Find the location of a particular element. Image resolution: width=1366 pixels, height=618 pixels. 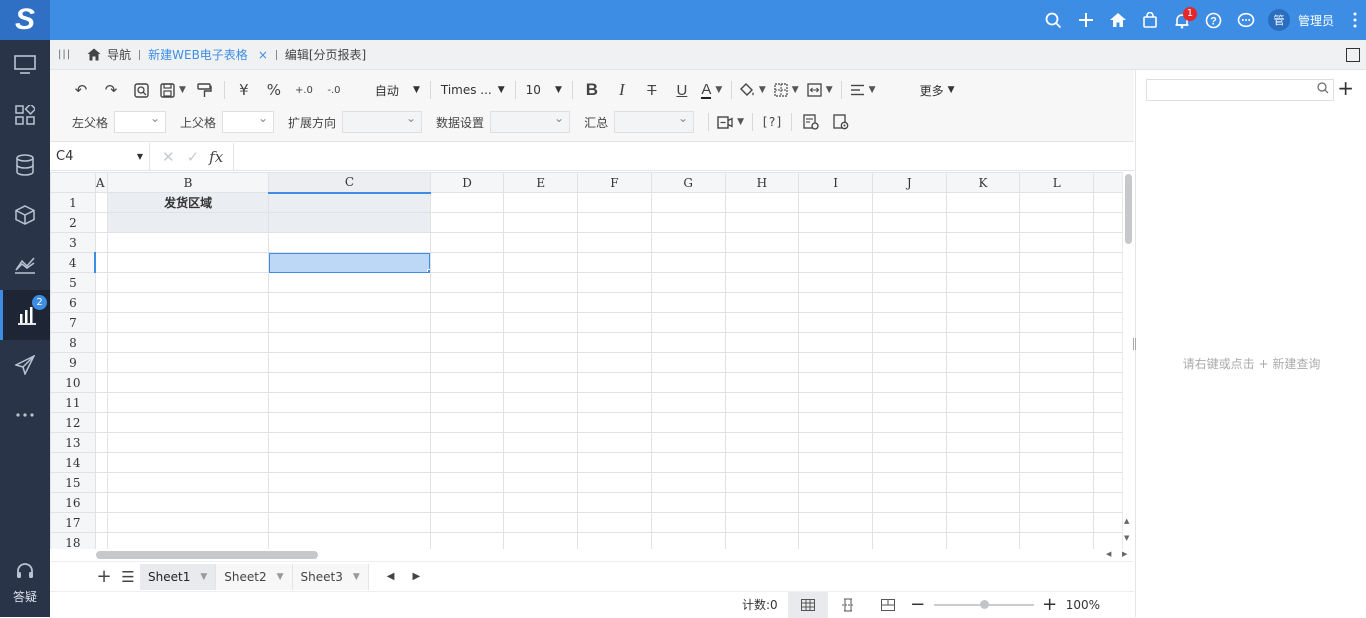

cell-j18 is located at coordinates (909, 540).